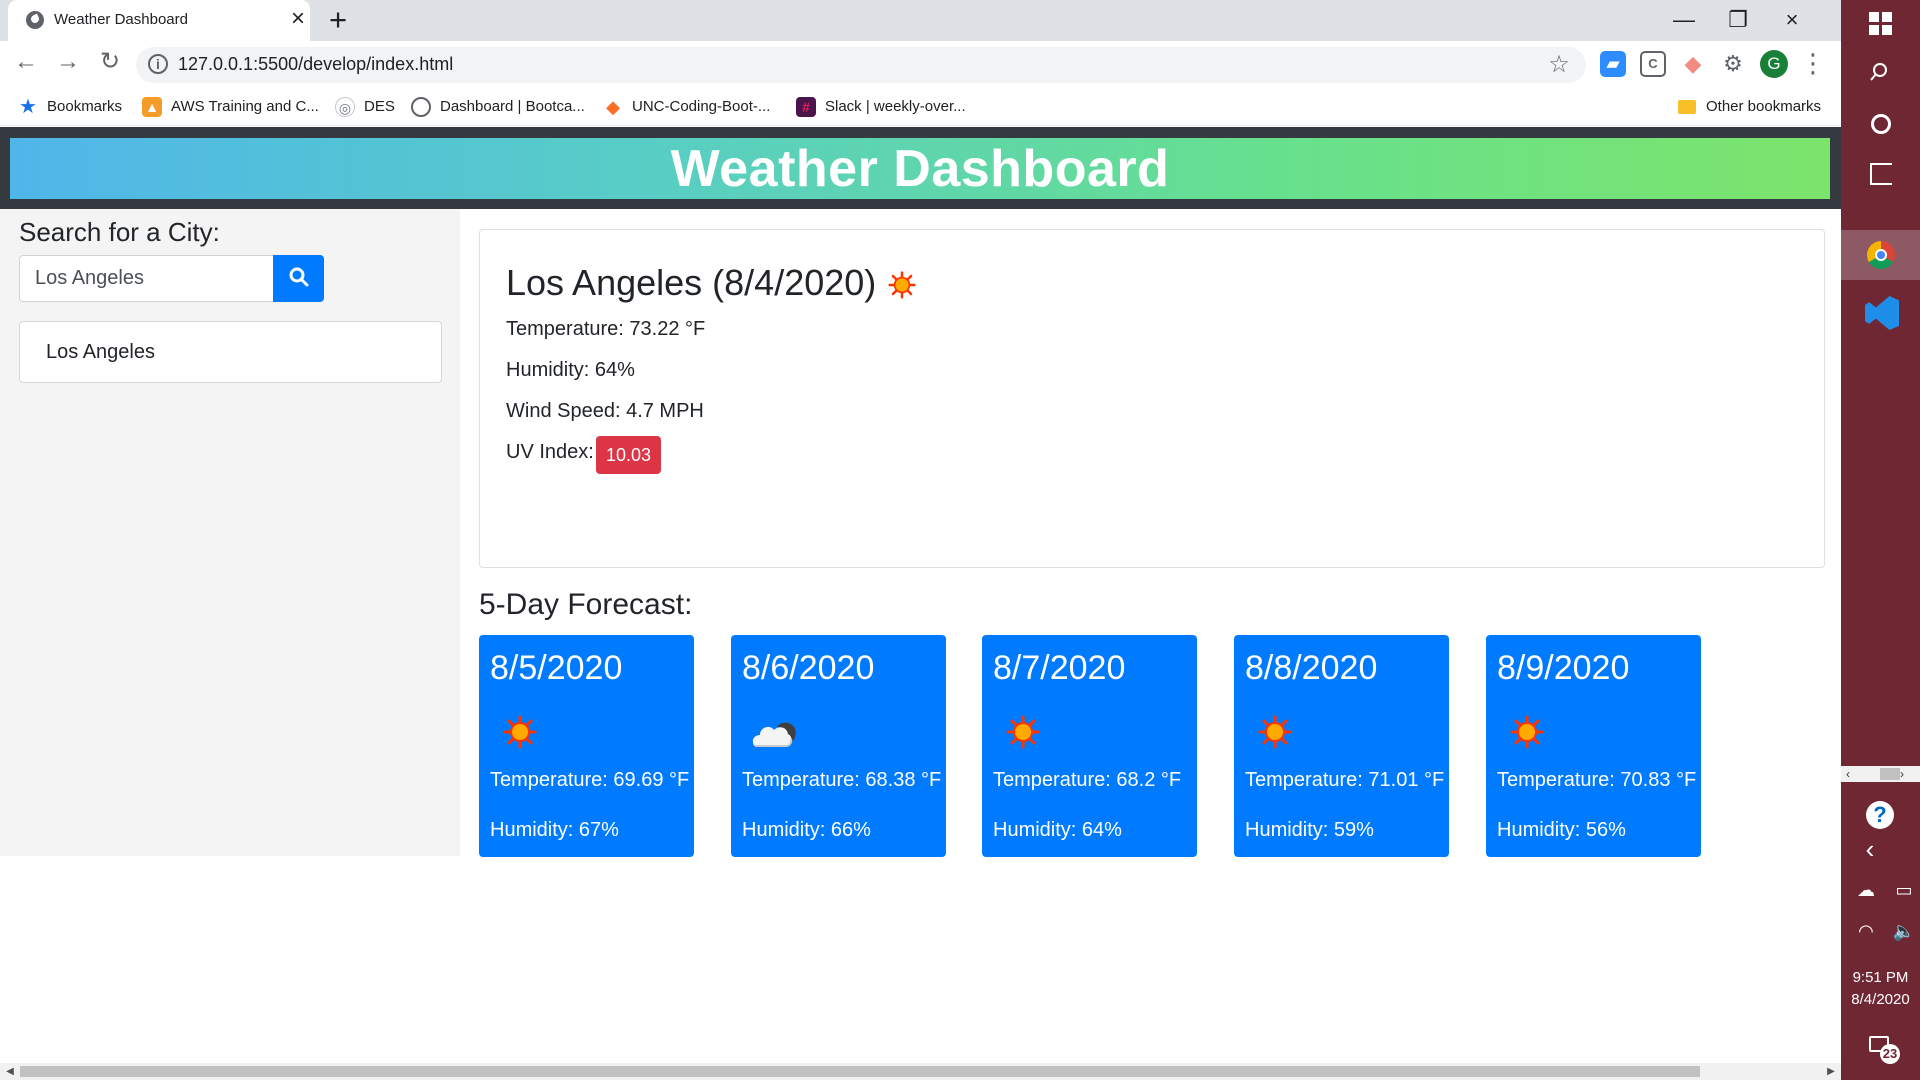 The image size is (1920, 1080). What do you see at coordinates (628, 455) in the screenshot?
I see `uv-index-badge: 10.03` at bounding box center [628, 455].